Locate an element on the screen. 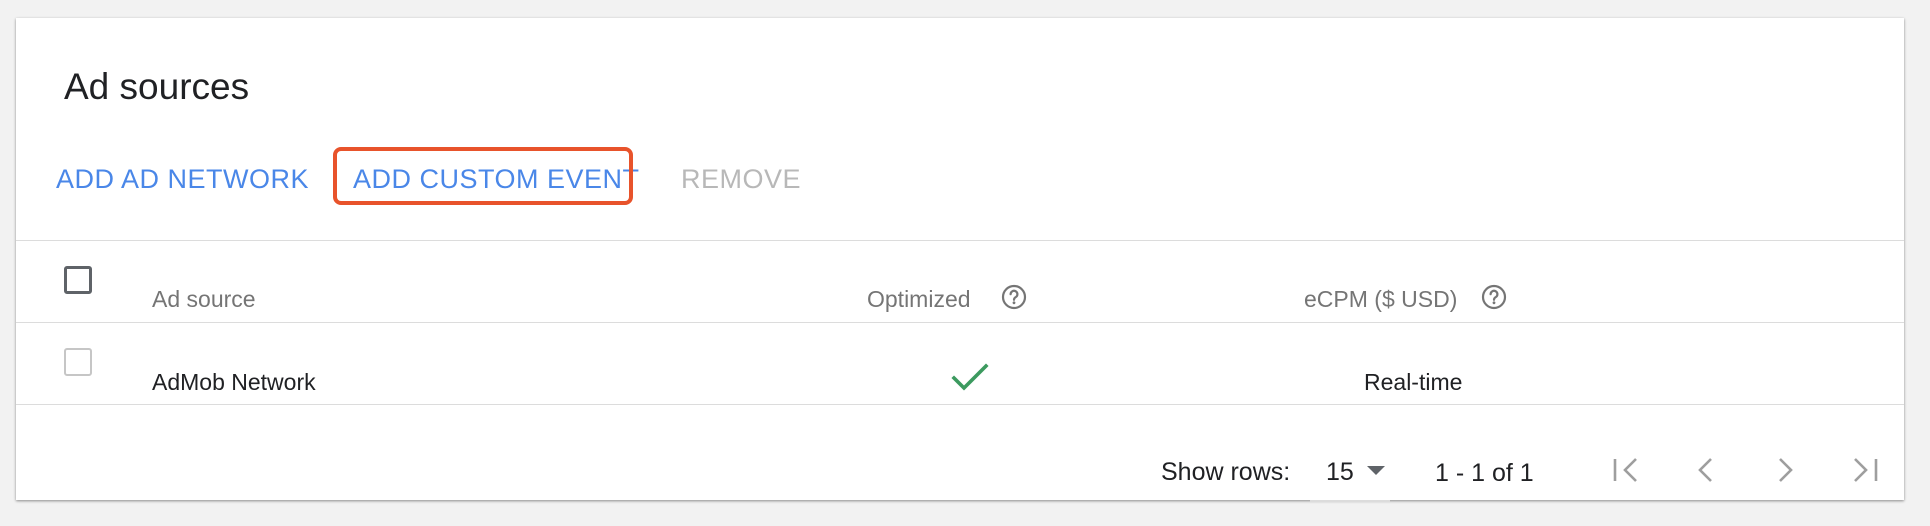 The width and height of the screenshot is (1930, 526). highlight-annotation is located at coordinates (483, 176).